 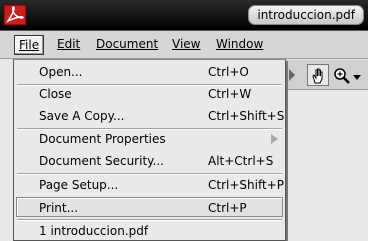 I want to click on menu-edit: Edit, so click(x=68, y=45).